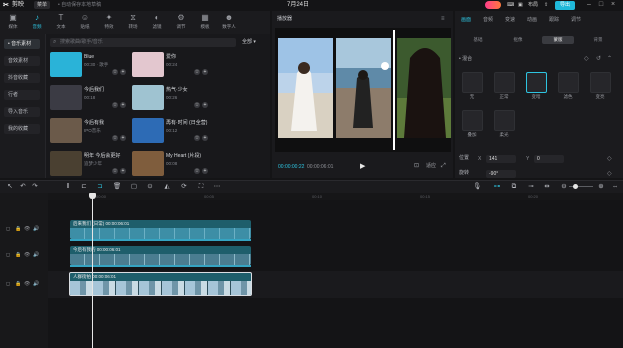 Image resolution: width=623 pixels, height=348 pixels. Describe the element at coordinates (10, 186) in the screenshot. I see `select-tool-icon: ↖` at that location.